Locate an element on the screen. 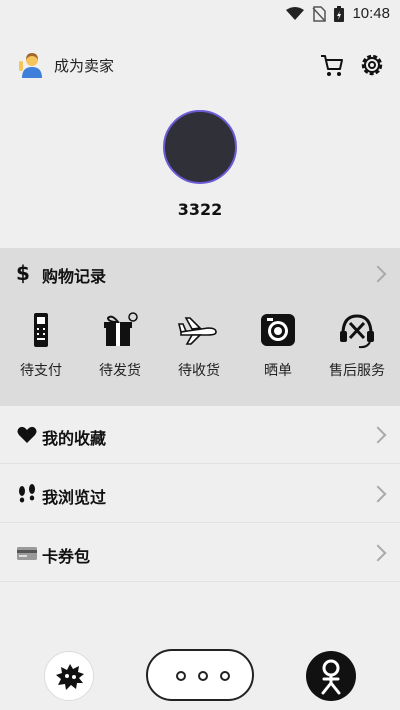  airplane-icon is located at coordinates (197, 331).